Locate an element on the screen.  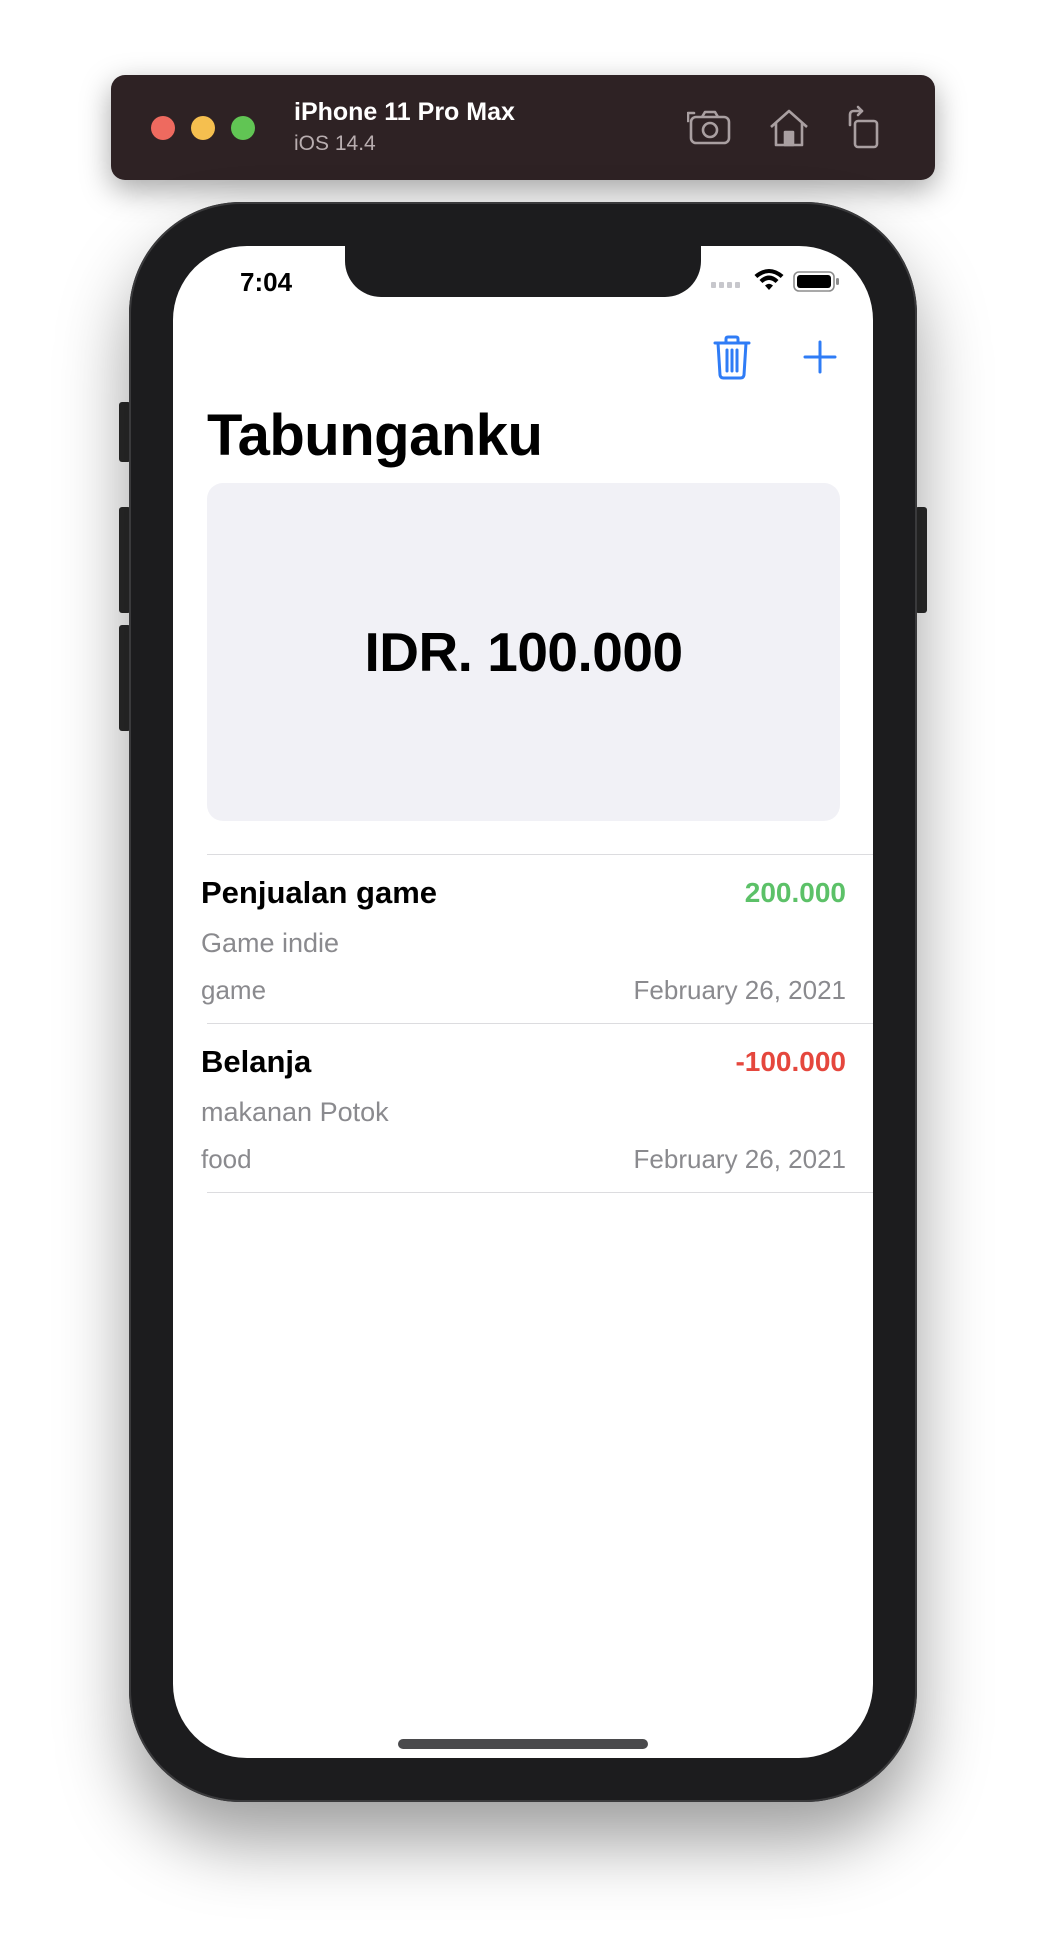
battery-icon is located at coordinates (816, 281).